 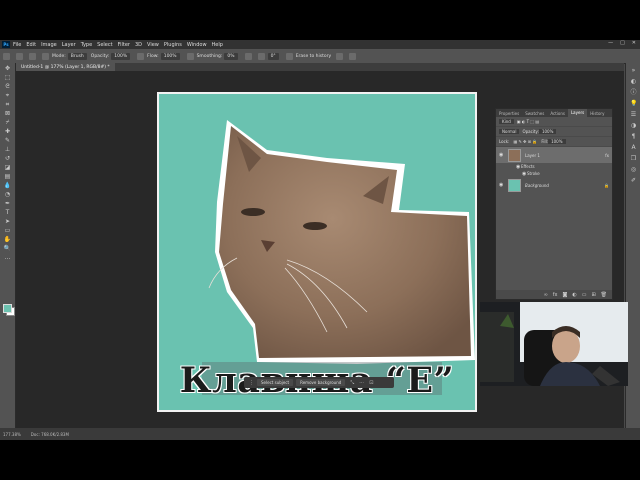 I want to click on menu-image: Image, so click(x=49, y=45).